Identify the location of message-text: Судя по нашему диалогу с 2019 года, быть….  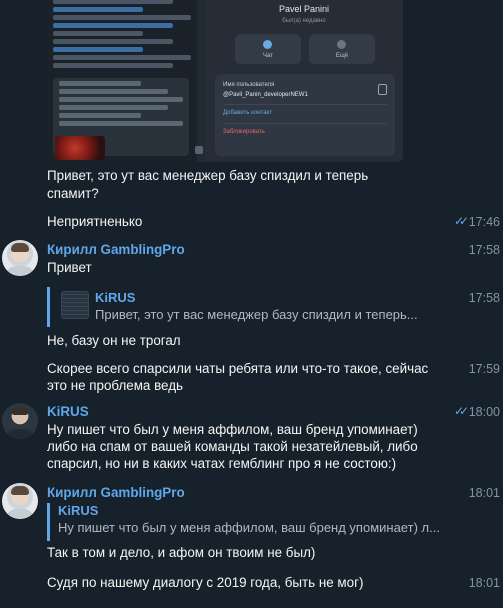
(205, 582).